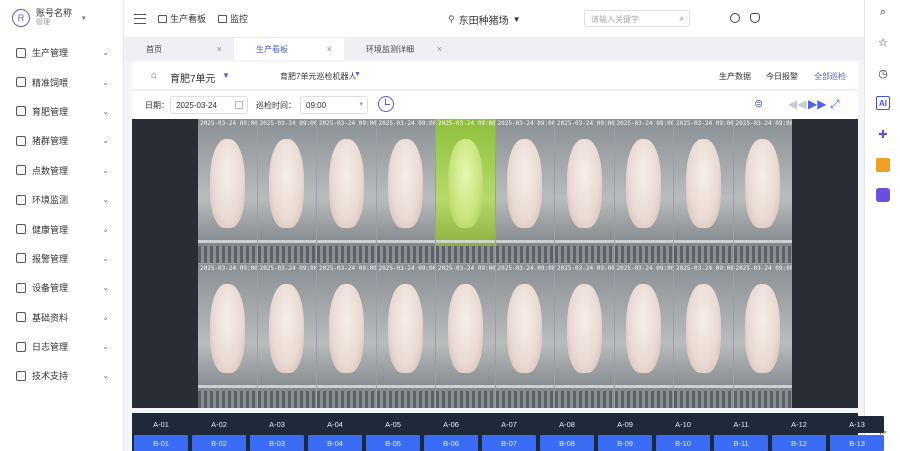 This screenshot has height=451, width=900. What do you see at coordinates (857, 443) in the screenshot?
I see `pen-label: B-13` at bounding box center [857, 443].